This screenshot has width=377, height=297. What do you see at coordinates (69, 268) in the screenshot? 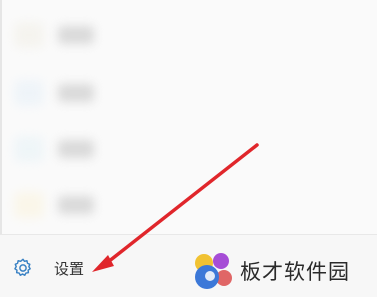
I see `settings-label: 设置` at bounding box center [69, 268].